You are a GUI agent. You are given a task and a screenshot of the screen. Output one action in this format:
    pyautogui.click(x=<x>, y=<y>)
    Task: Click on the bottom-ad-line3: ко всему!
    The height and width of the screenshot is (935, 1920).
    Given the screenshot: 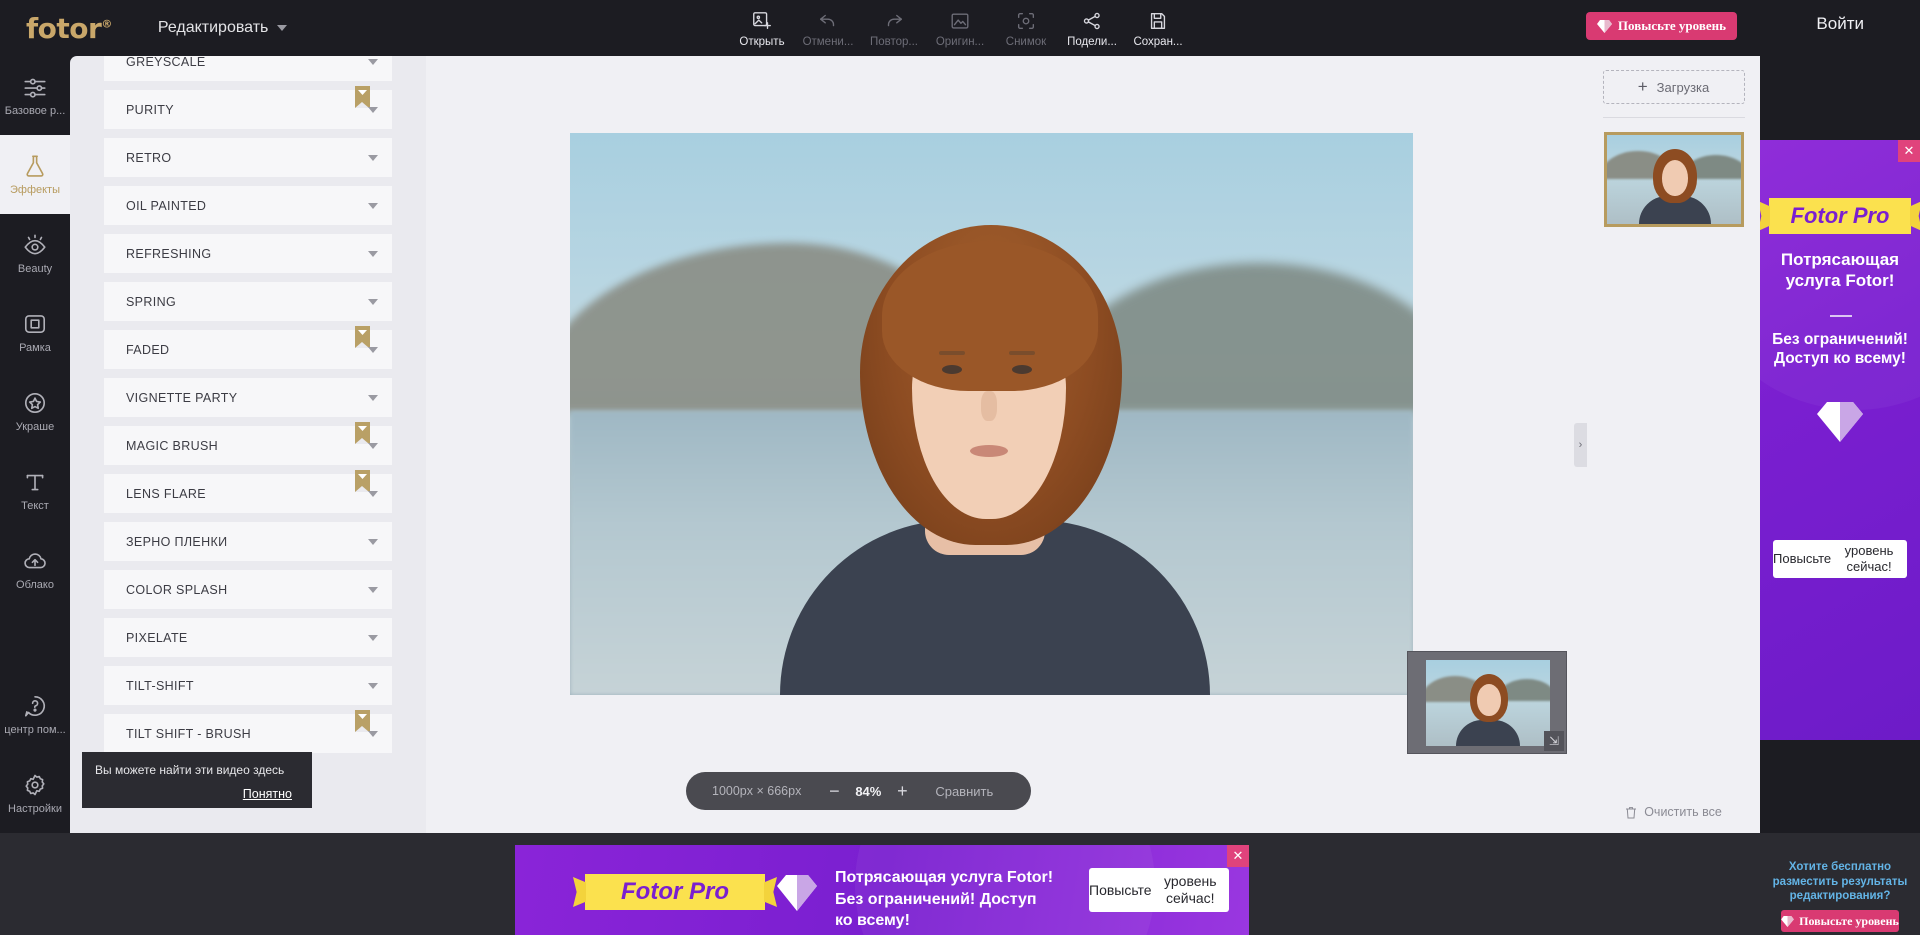 What is the action you would take?
    pyautogui.click(x=872, y=921)
    